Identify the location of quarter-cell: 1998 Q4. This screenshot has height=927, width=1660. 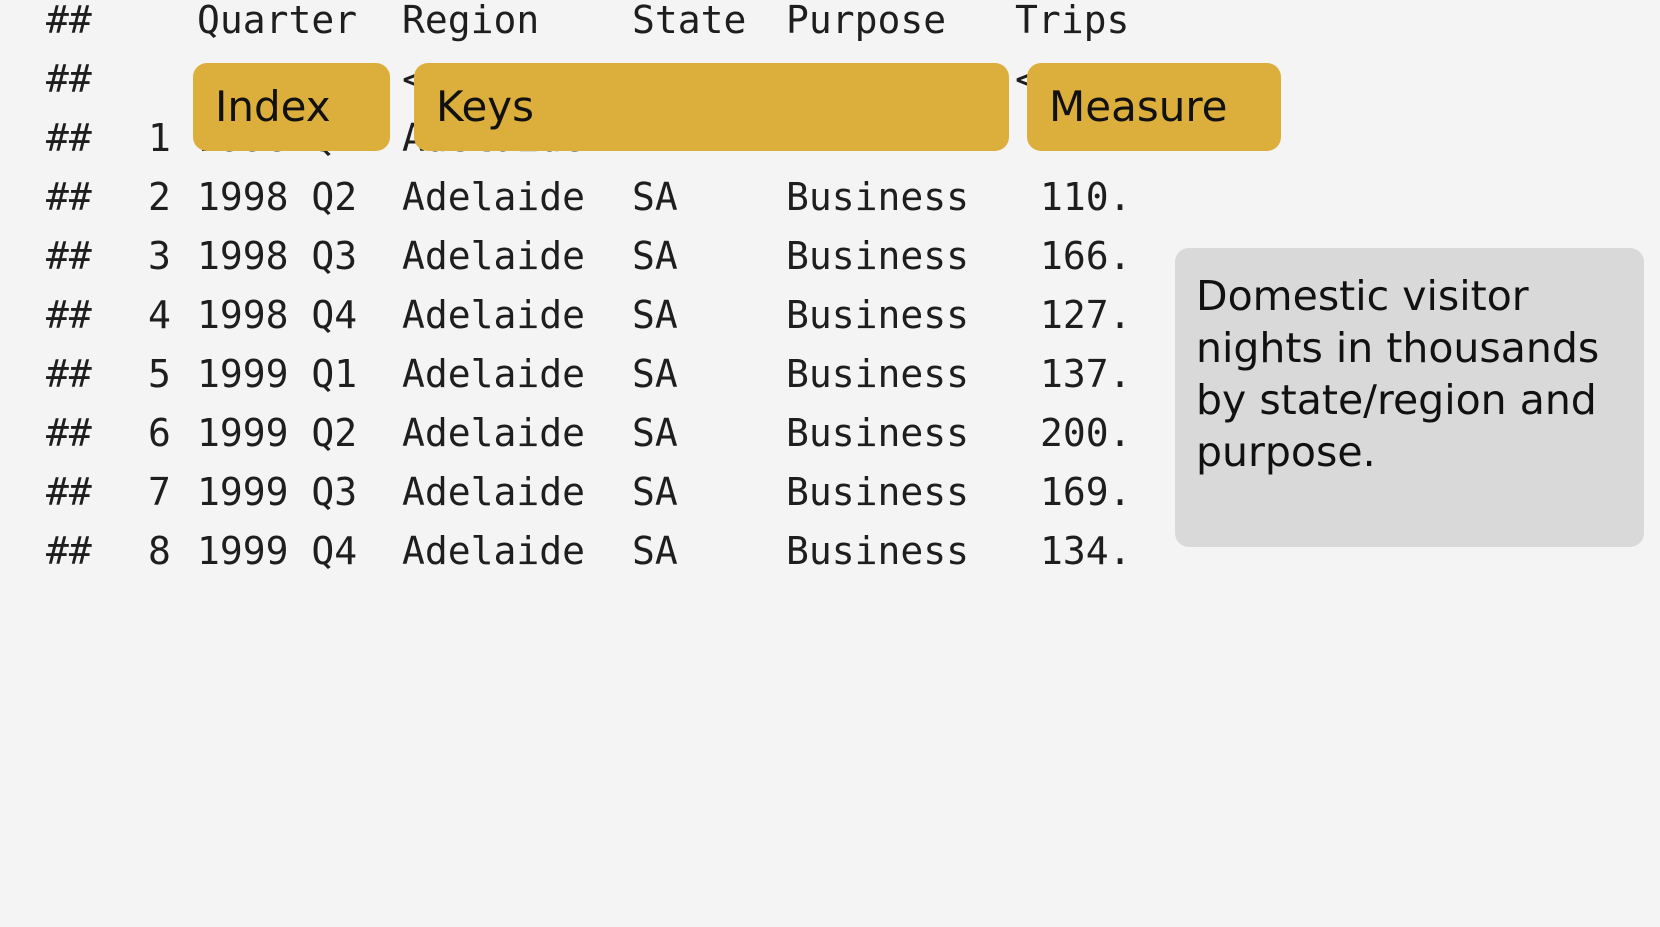
(277, 315).